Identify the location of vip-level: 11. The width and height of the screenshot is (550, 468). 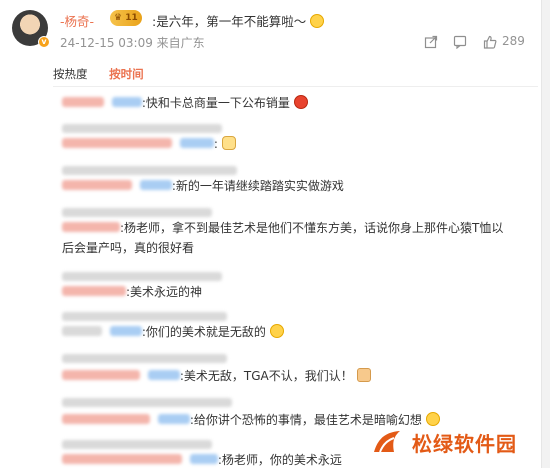
(131, 18).